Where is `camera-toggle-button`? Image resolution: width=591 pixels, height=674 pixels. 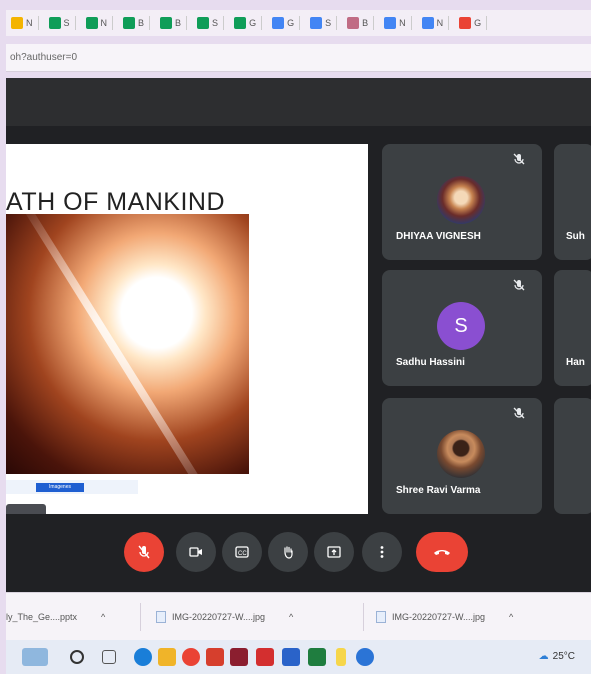 camera-toggle-button is located at coordinates (196, 552).